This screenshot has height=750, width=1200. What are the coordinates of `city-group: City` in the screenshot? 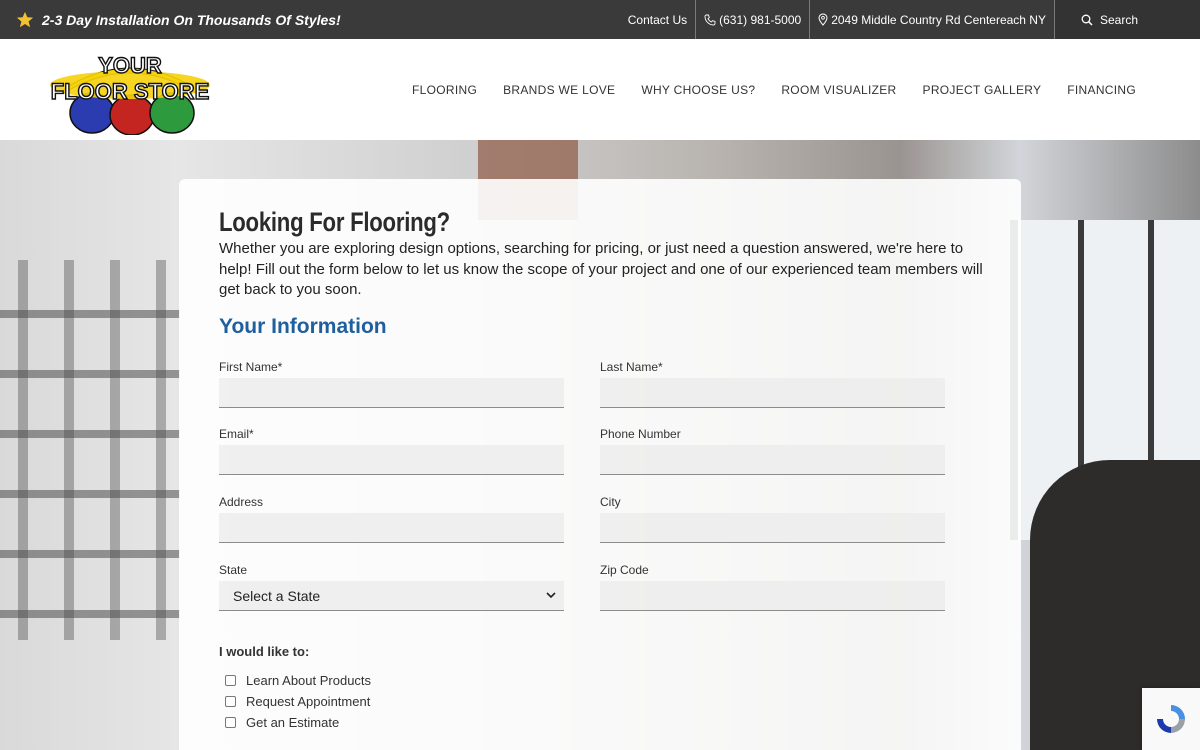 It's located at (772, 519).